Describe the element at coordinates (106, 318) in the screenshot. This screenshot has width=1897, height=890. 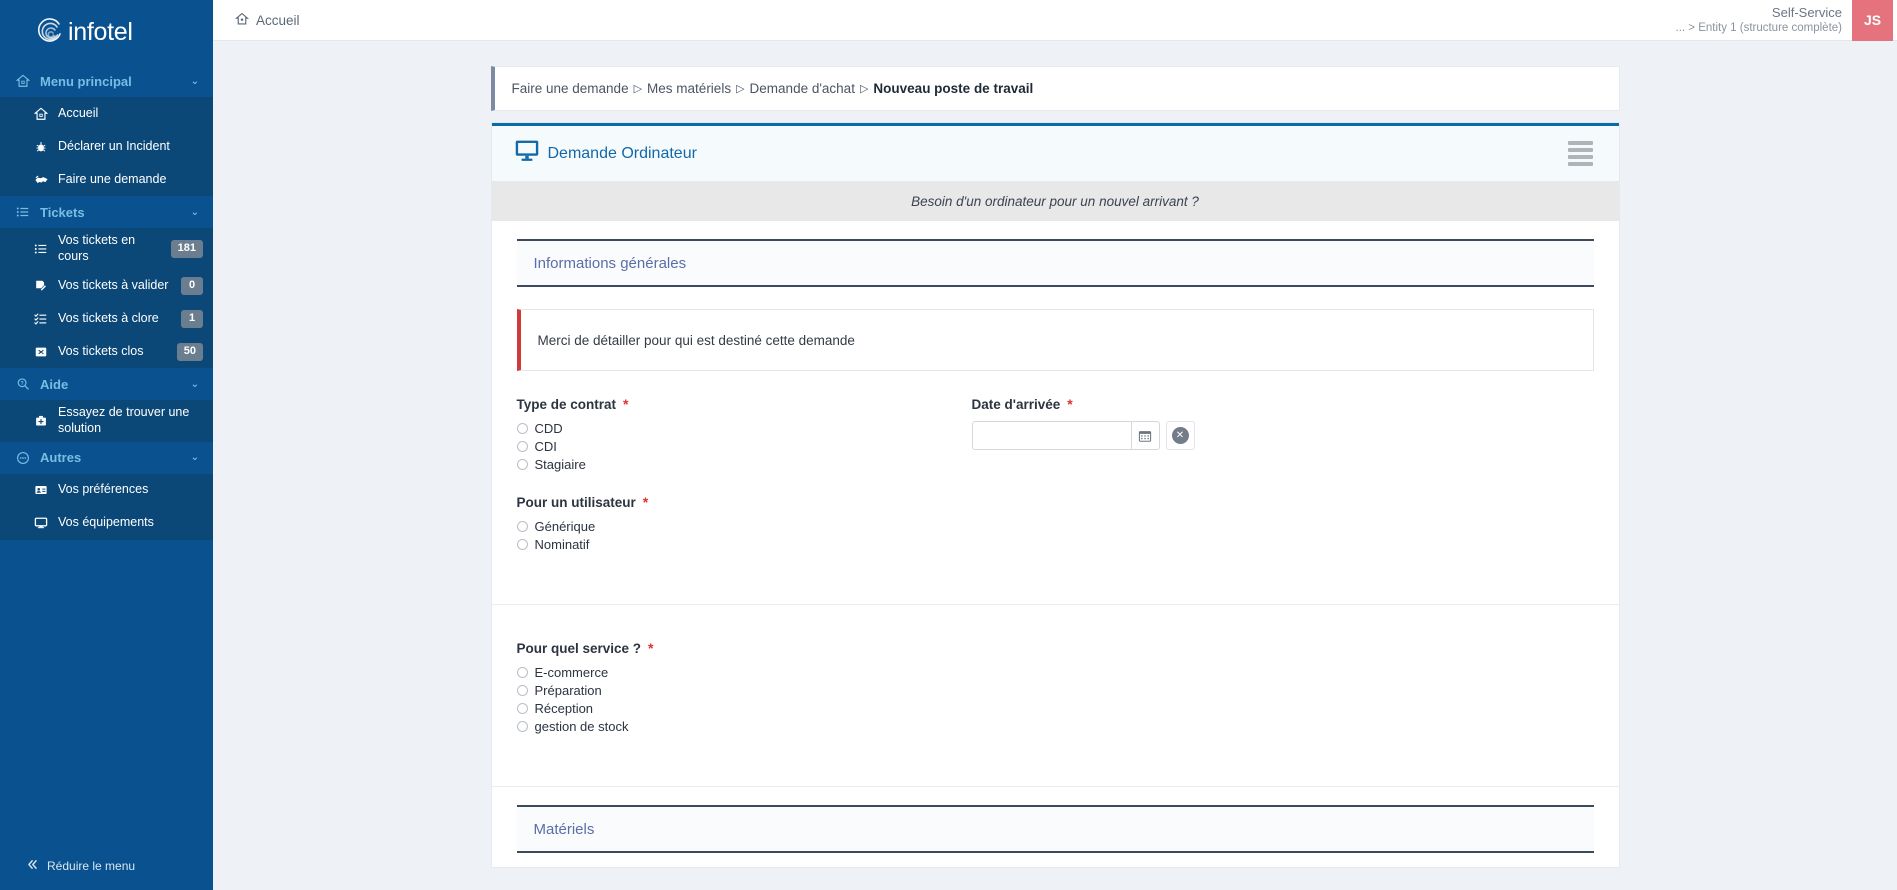
I see `sidebar-item-vos-tickets-a-clore: Vos tickets à clore 1` at that location.